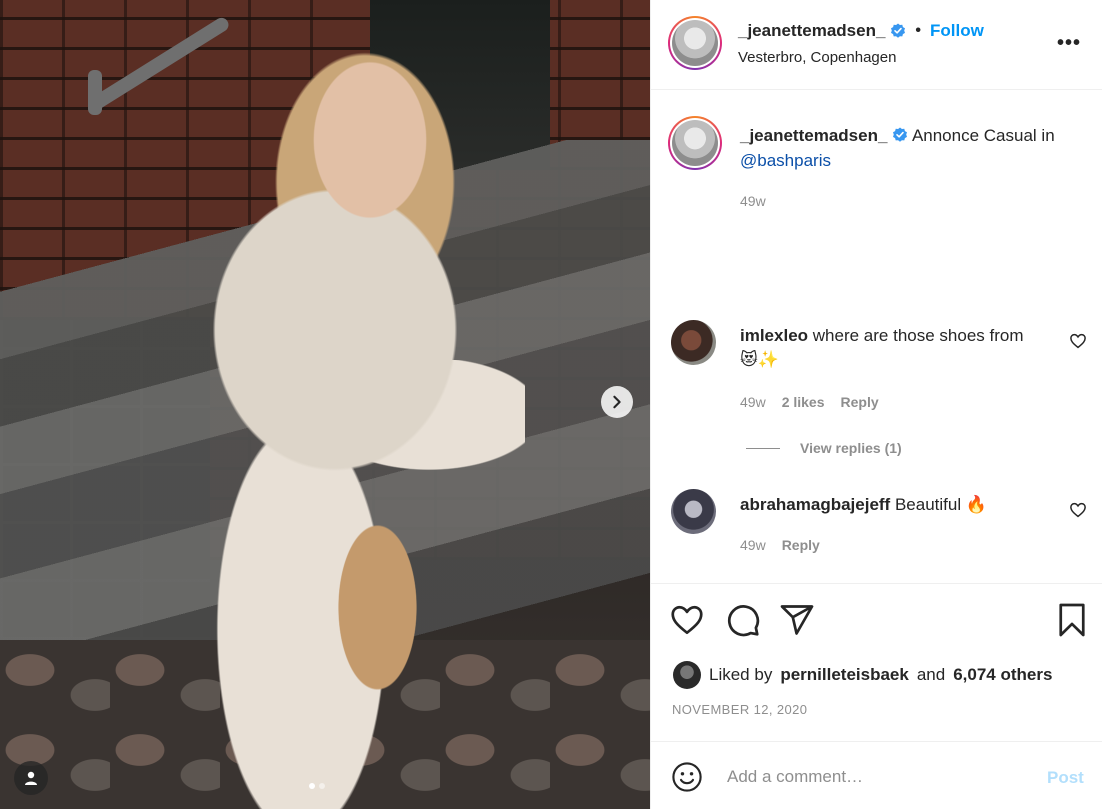 This screenshot has width=1102, height=809. I want to click on user-tag-icon, so click(31, 778).